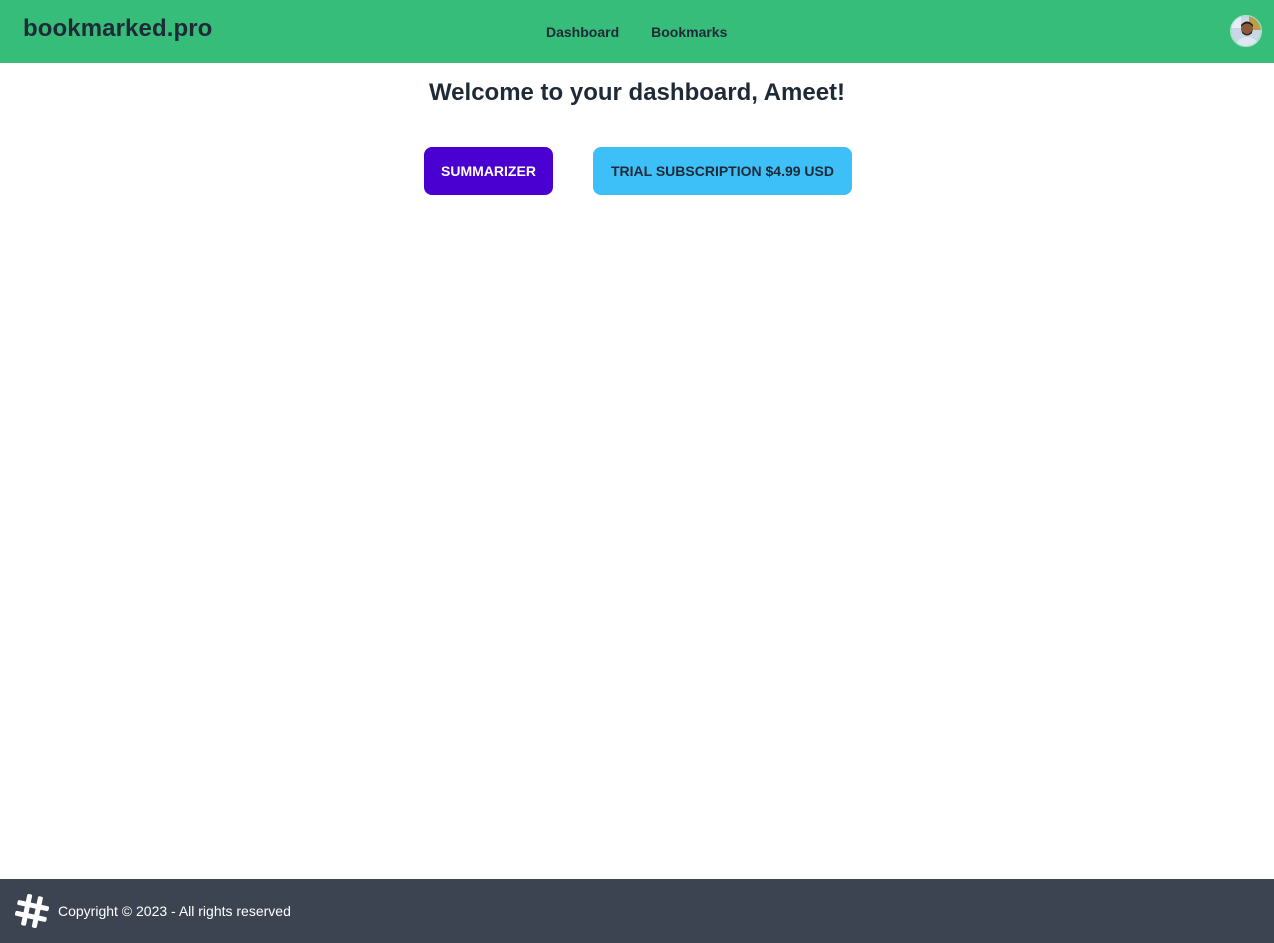 Image resolution: width=1274 pixels, height=943 pixels. I want to click on top-navbar: bookmarked.pro Dashboard Bookmarks, so click(637, 31).